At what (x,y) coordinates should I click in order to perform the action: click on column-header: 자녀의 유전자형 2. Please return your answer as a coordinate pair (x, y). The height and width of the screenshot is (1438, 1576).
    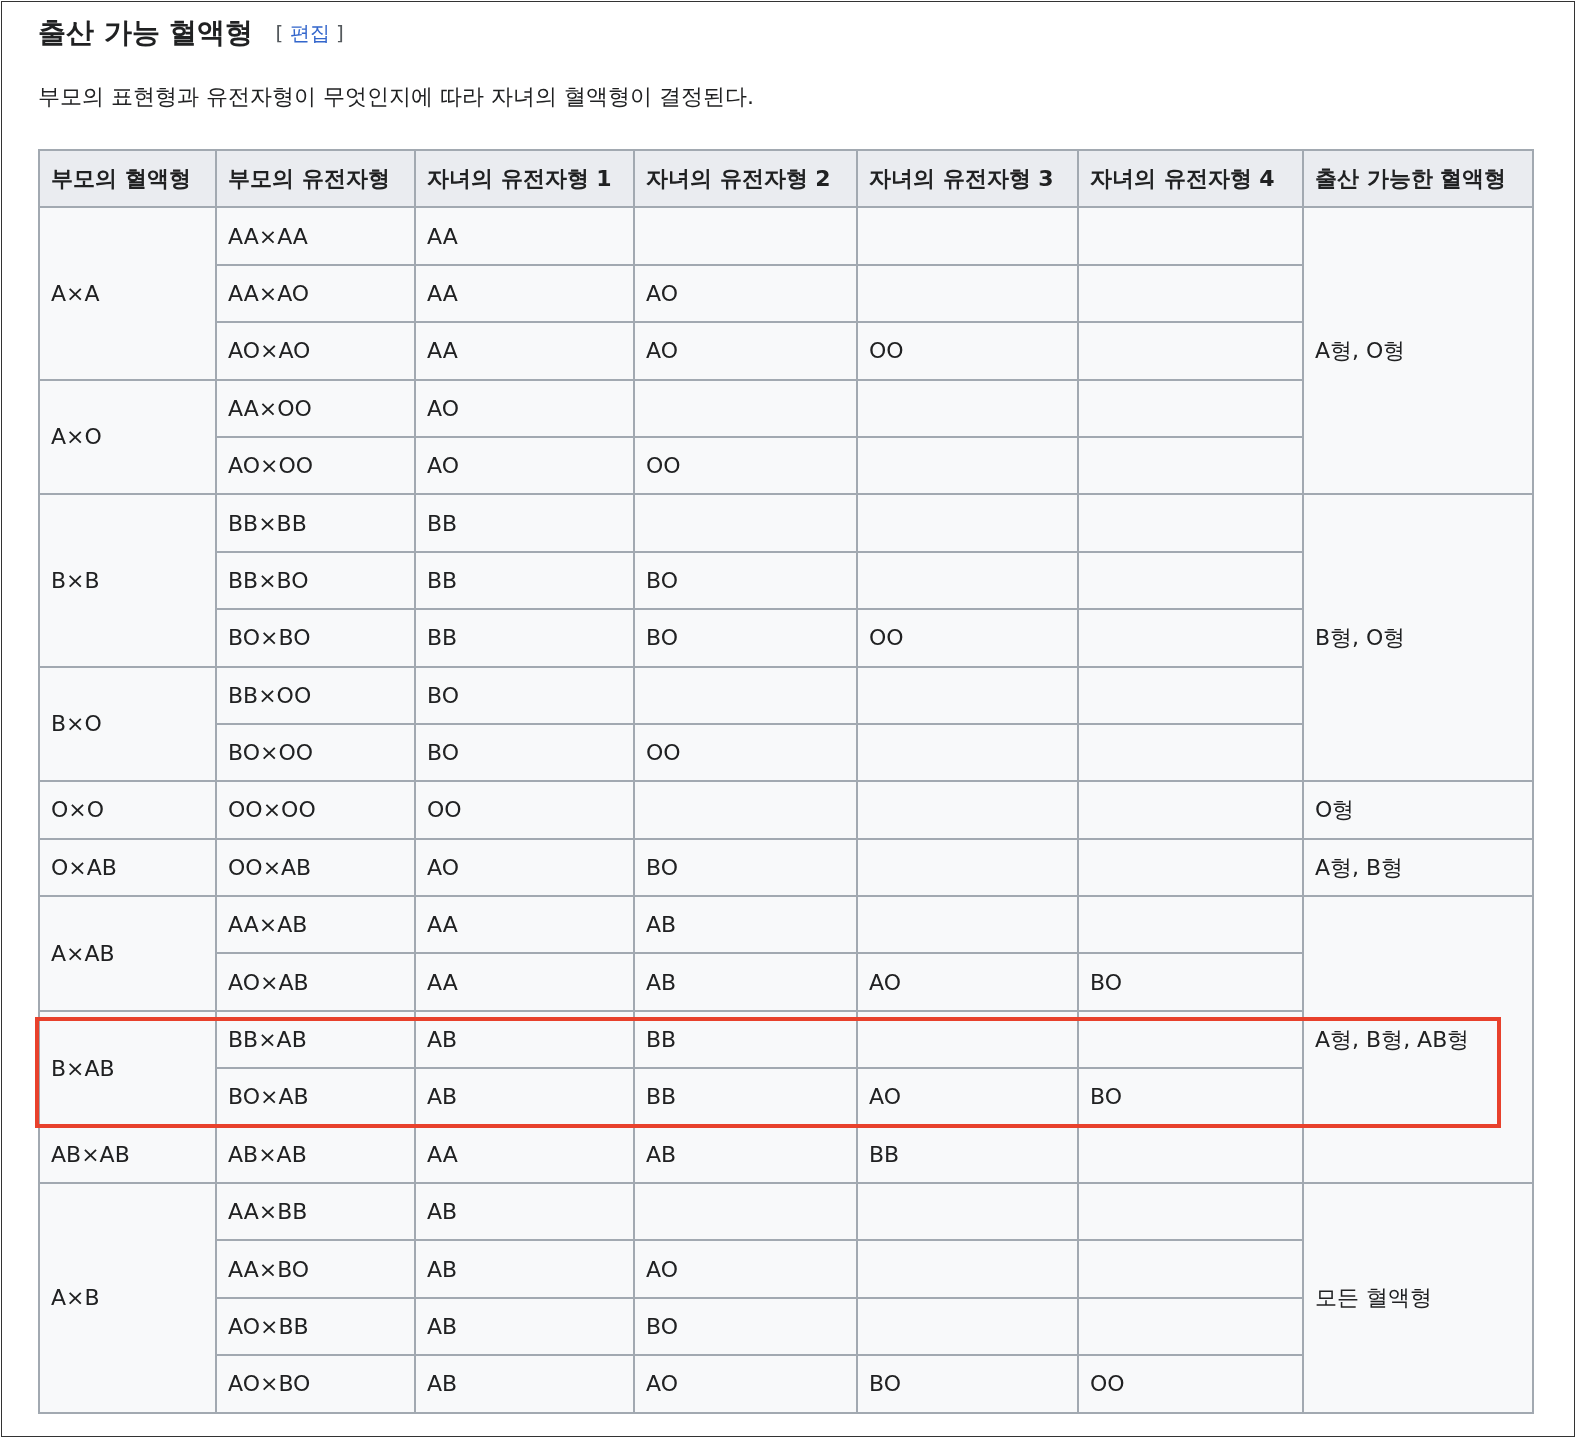
    Looking at the image, I should click on (745, 179).